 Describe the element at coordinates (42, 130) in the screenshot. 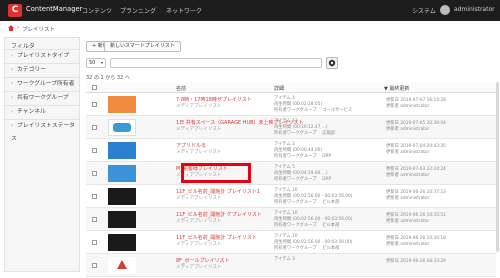

I see `filter-playlist-status: › プレイリストステータス` at that location.